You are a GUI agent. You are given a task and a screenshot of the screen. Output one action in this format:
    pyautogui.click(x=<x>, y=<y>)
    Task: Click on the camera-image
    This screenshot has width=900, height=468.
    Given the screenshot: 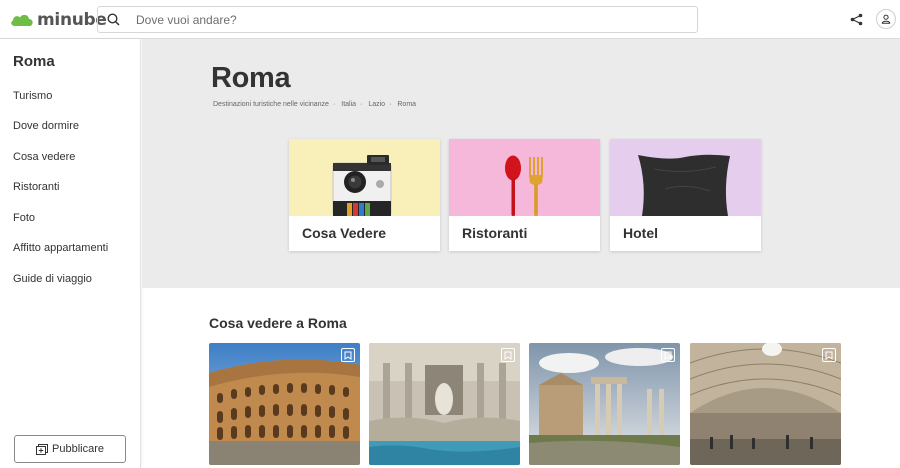 What is the action you would take?
    pyautogui.click(x=364, y=177)
    